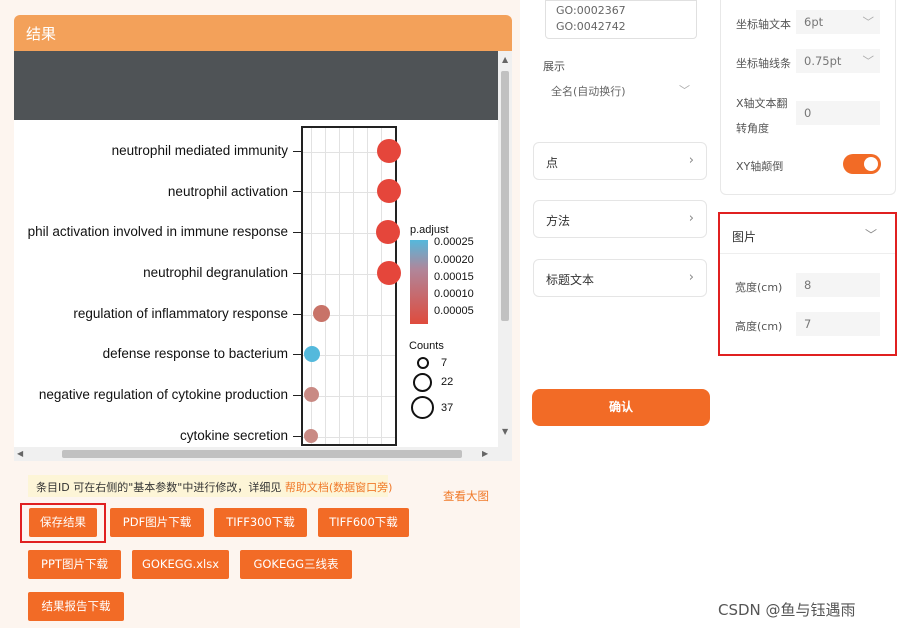 Image resolution: width=903 pixels, height=628 pixels. What do you see at coordinates (454, 260) in the screenshot?
I see `legend-value: 0.00020` at bounding box center [454, 260].